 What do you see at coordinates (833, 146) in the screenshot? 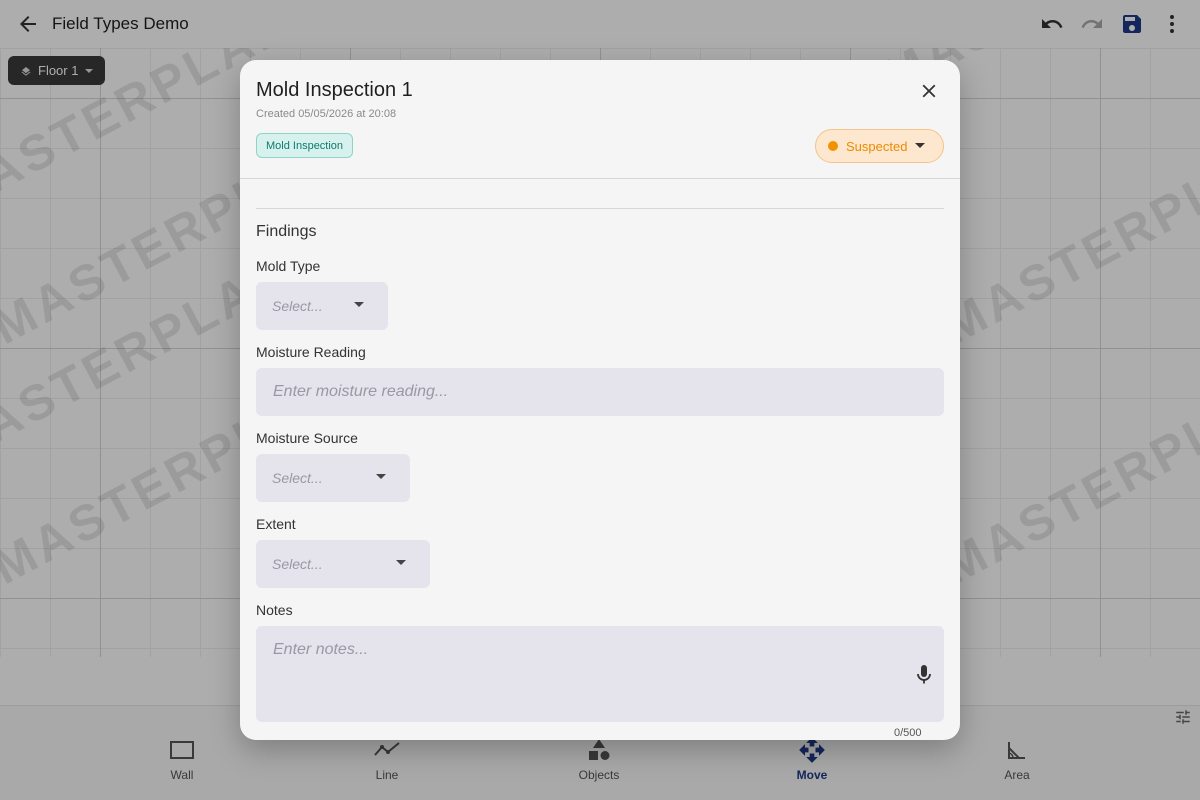
I see `status-dot` at bounding box center [833, 146].